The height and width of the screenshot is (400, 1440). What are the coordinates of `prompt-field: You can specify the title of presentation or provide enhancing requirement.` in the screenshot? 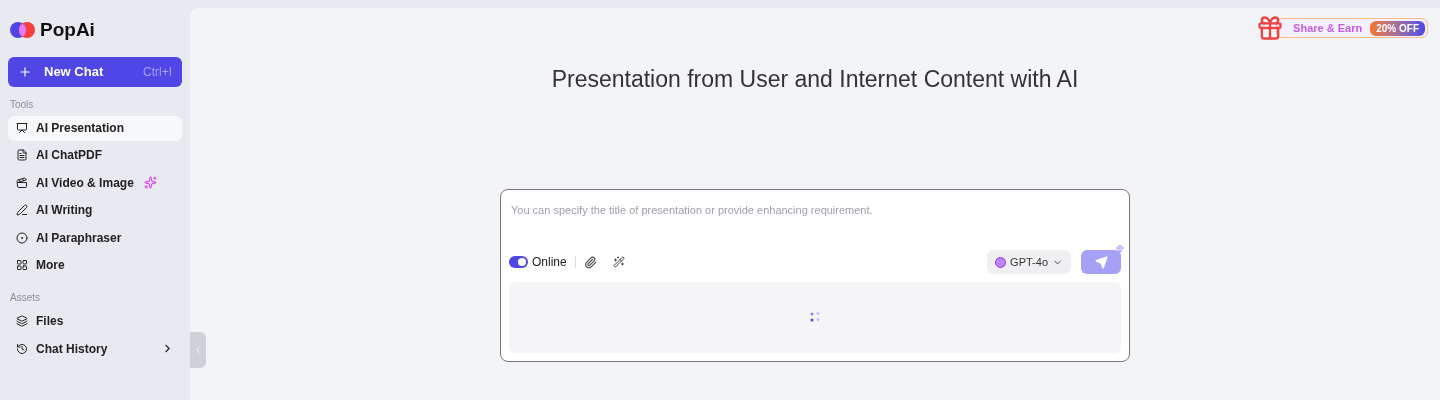 It's located at (815, 209).